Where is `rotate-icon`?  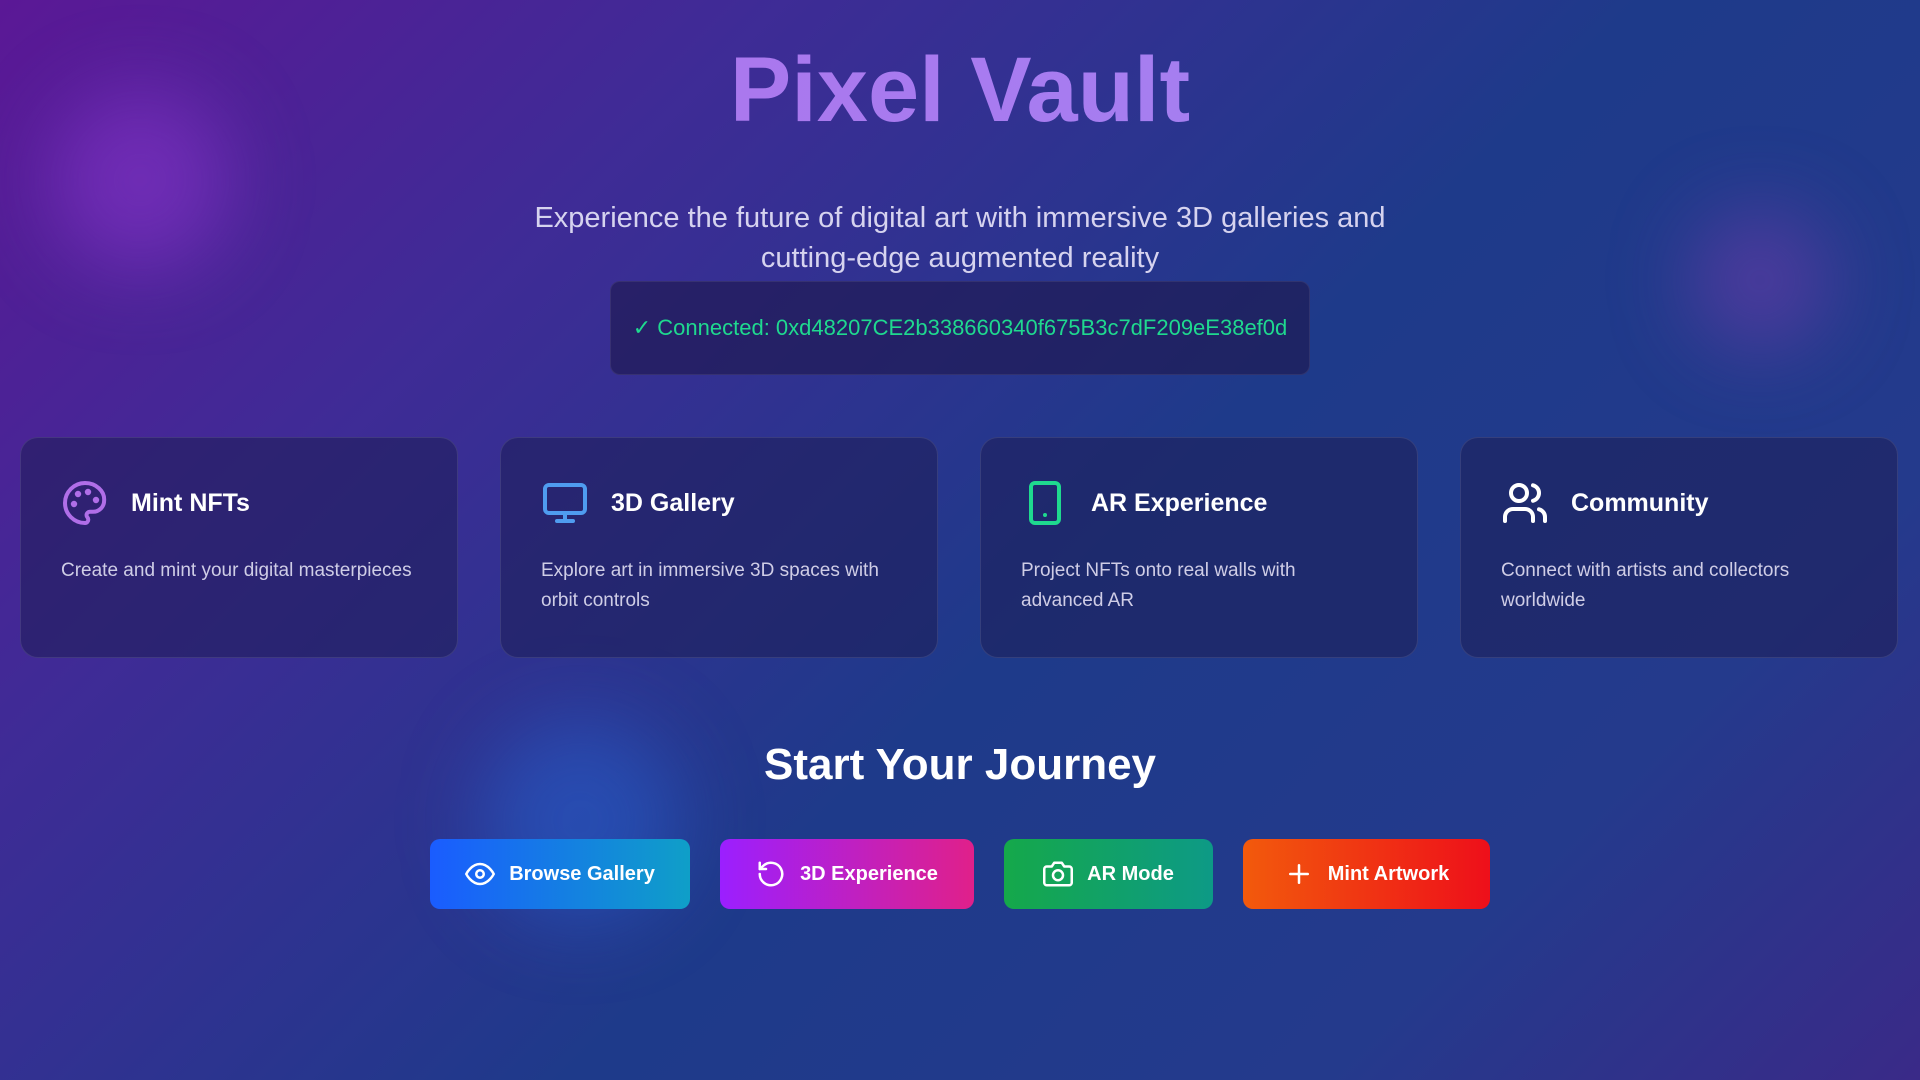
rotate-icon is located at coordinates (771, 874).